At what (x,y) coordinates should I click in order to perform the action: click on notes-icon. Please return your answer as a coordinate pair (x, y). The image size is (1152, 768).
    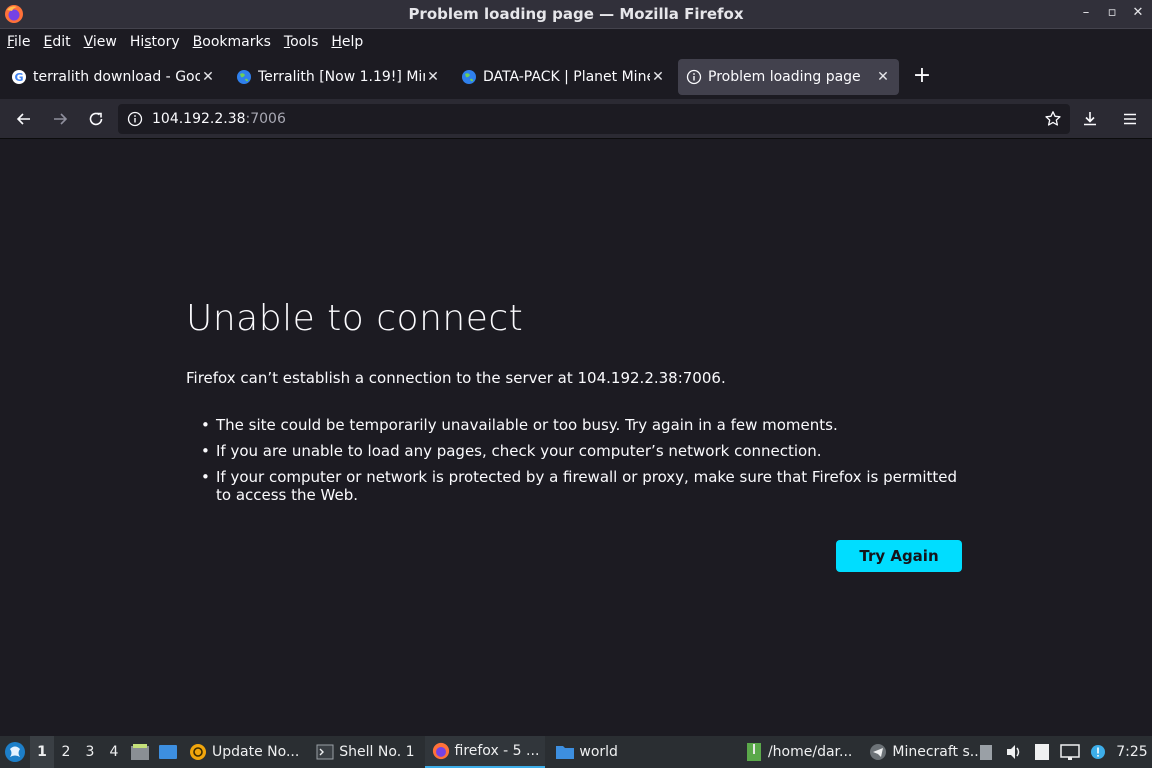
    Looking at the image, I should click on (1042, 752).